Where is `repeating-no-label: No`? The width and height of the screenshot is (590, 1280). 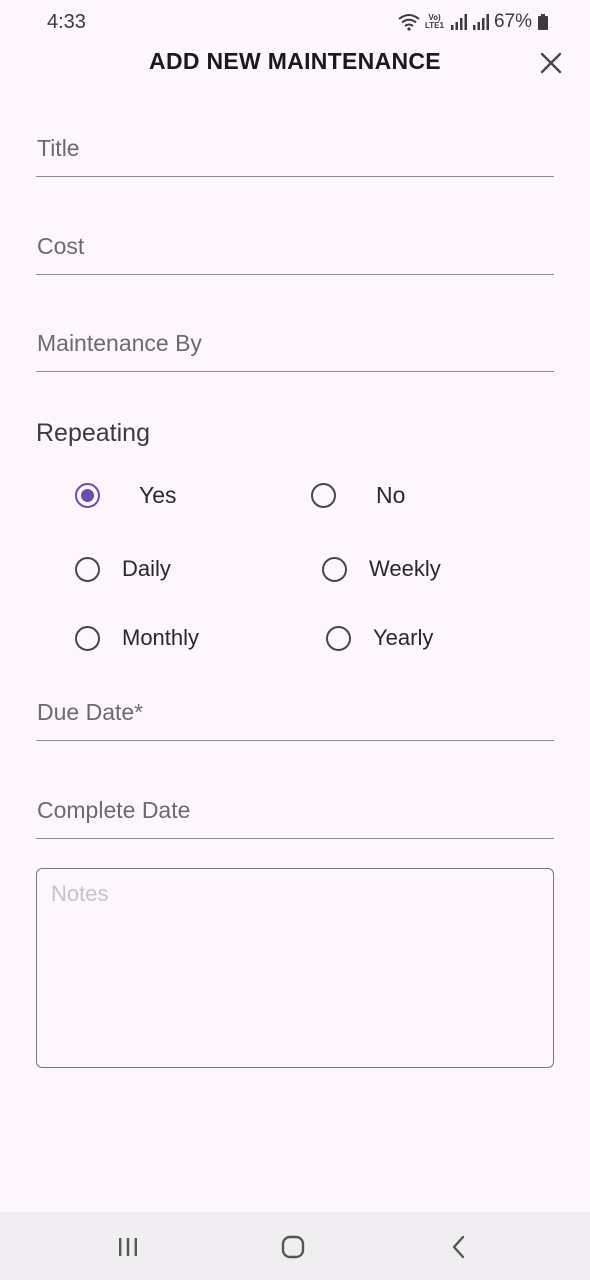 repeating-no-label: No is located at coordinates (391, 495).